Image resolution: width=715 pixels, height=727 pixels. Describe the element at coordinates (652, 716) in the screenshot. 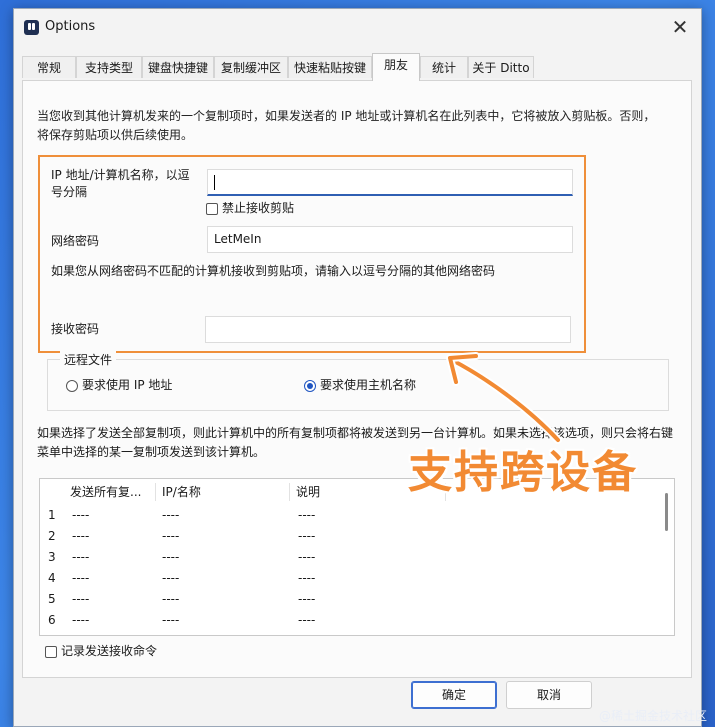

I see `watermark: @稀土掘金技术社区` at that location.